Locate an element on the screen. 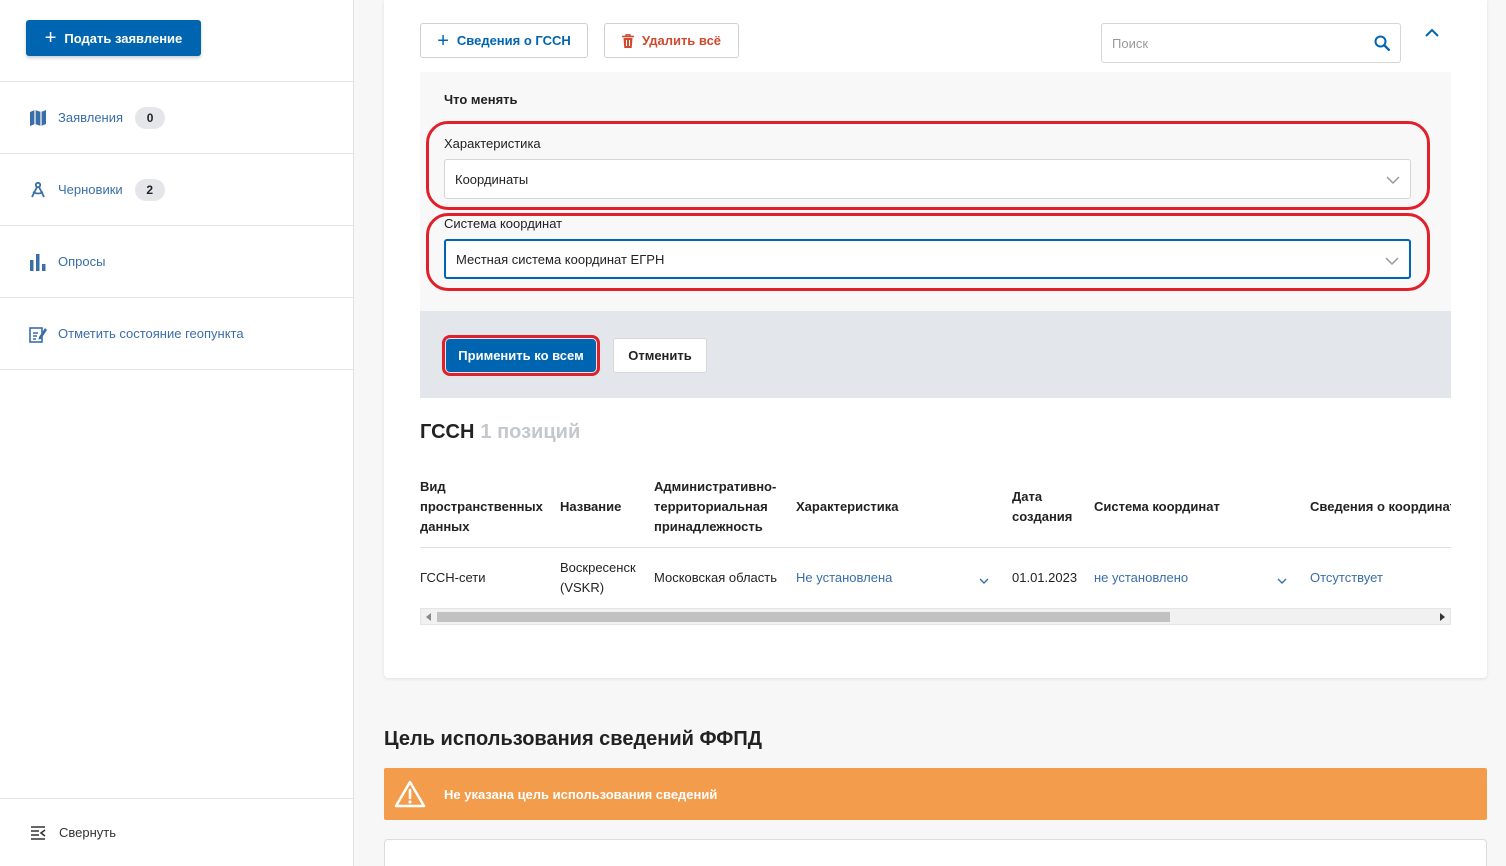 The width and height of the screenshot is (1506, 866). sidebar-item-label: Опросы is located at coordinates (82, 261).